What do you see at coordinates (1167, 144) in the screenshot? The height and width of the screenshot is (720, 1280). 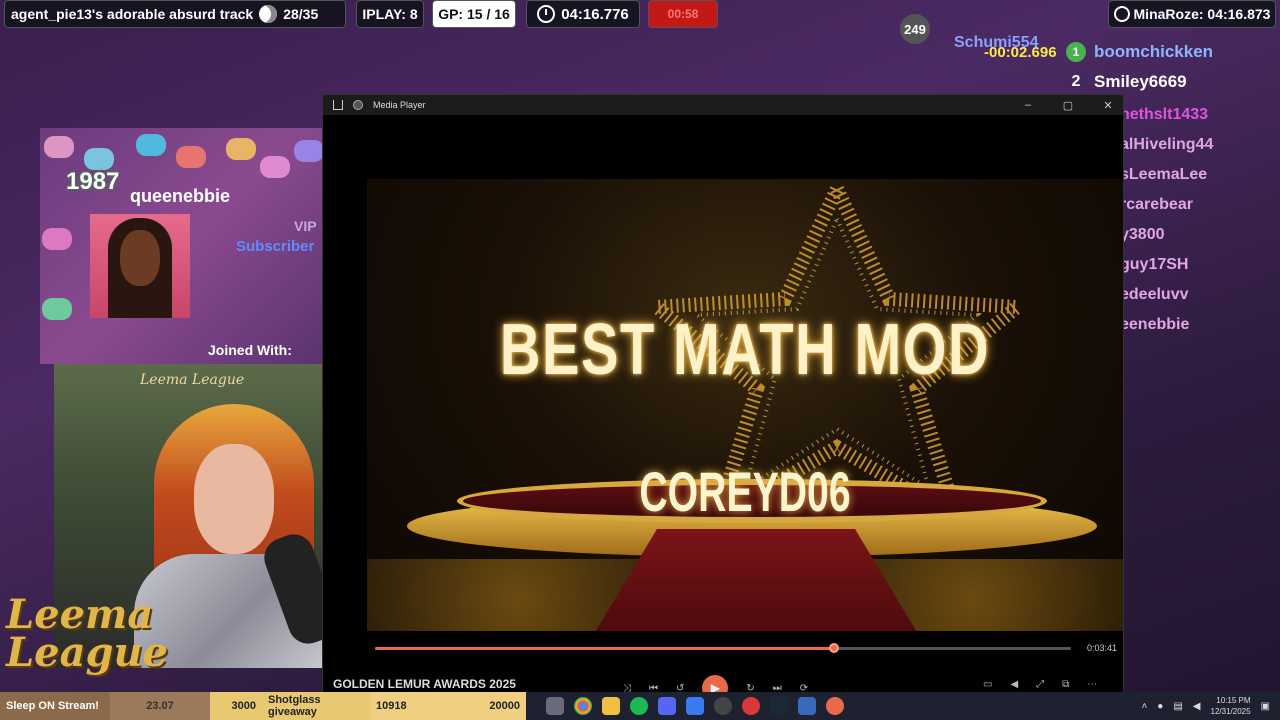 I see `leaderboard-row: alHiveling44` at bounding box center [1167, 144].